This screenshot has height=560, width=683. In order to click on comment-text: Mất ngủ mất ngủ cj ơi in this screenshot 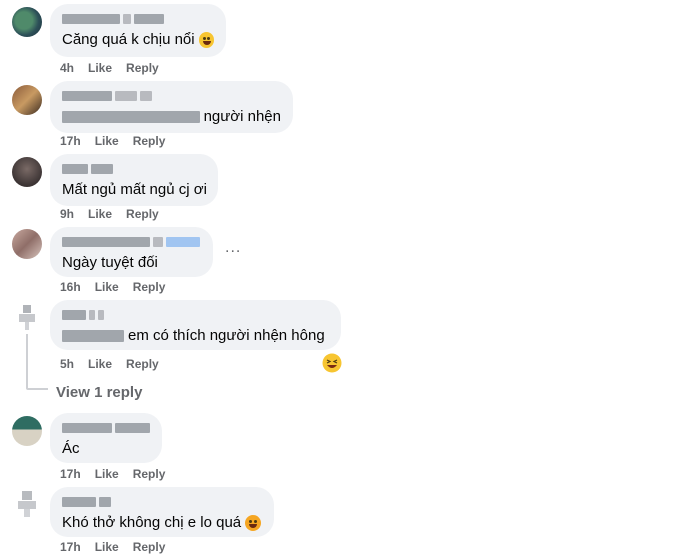, I will do `click(134, 189)`.